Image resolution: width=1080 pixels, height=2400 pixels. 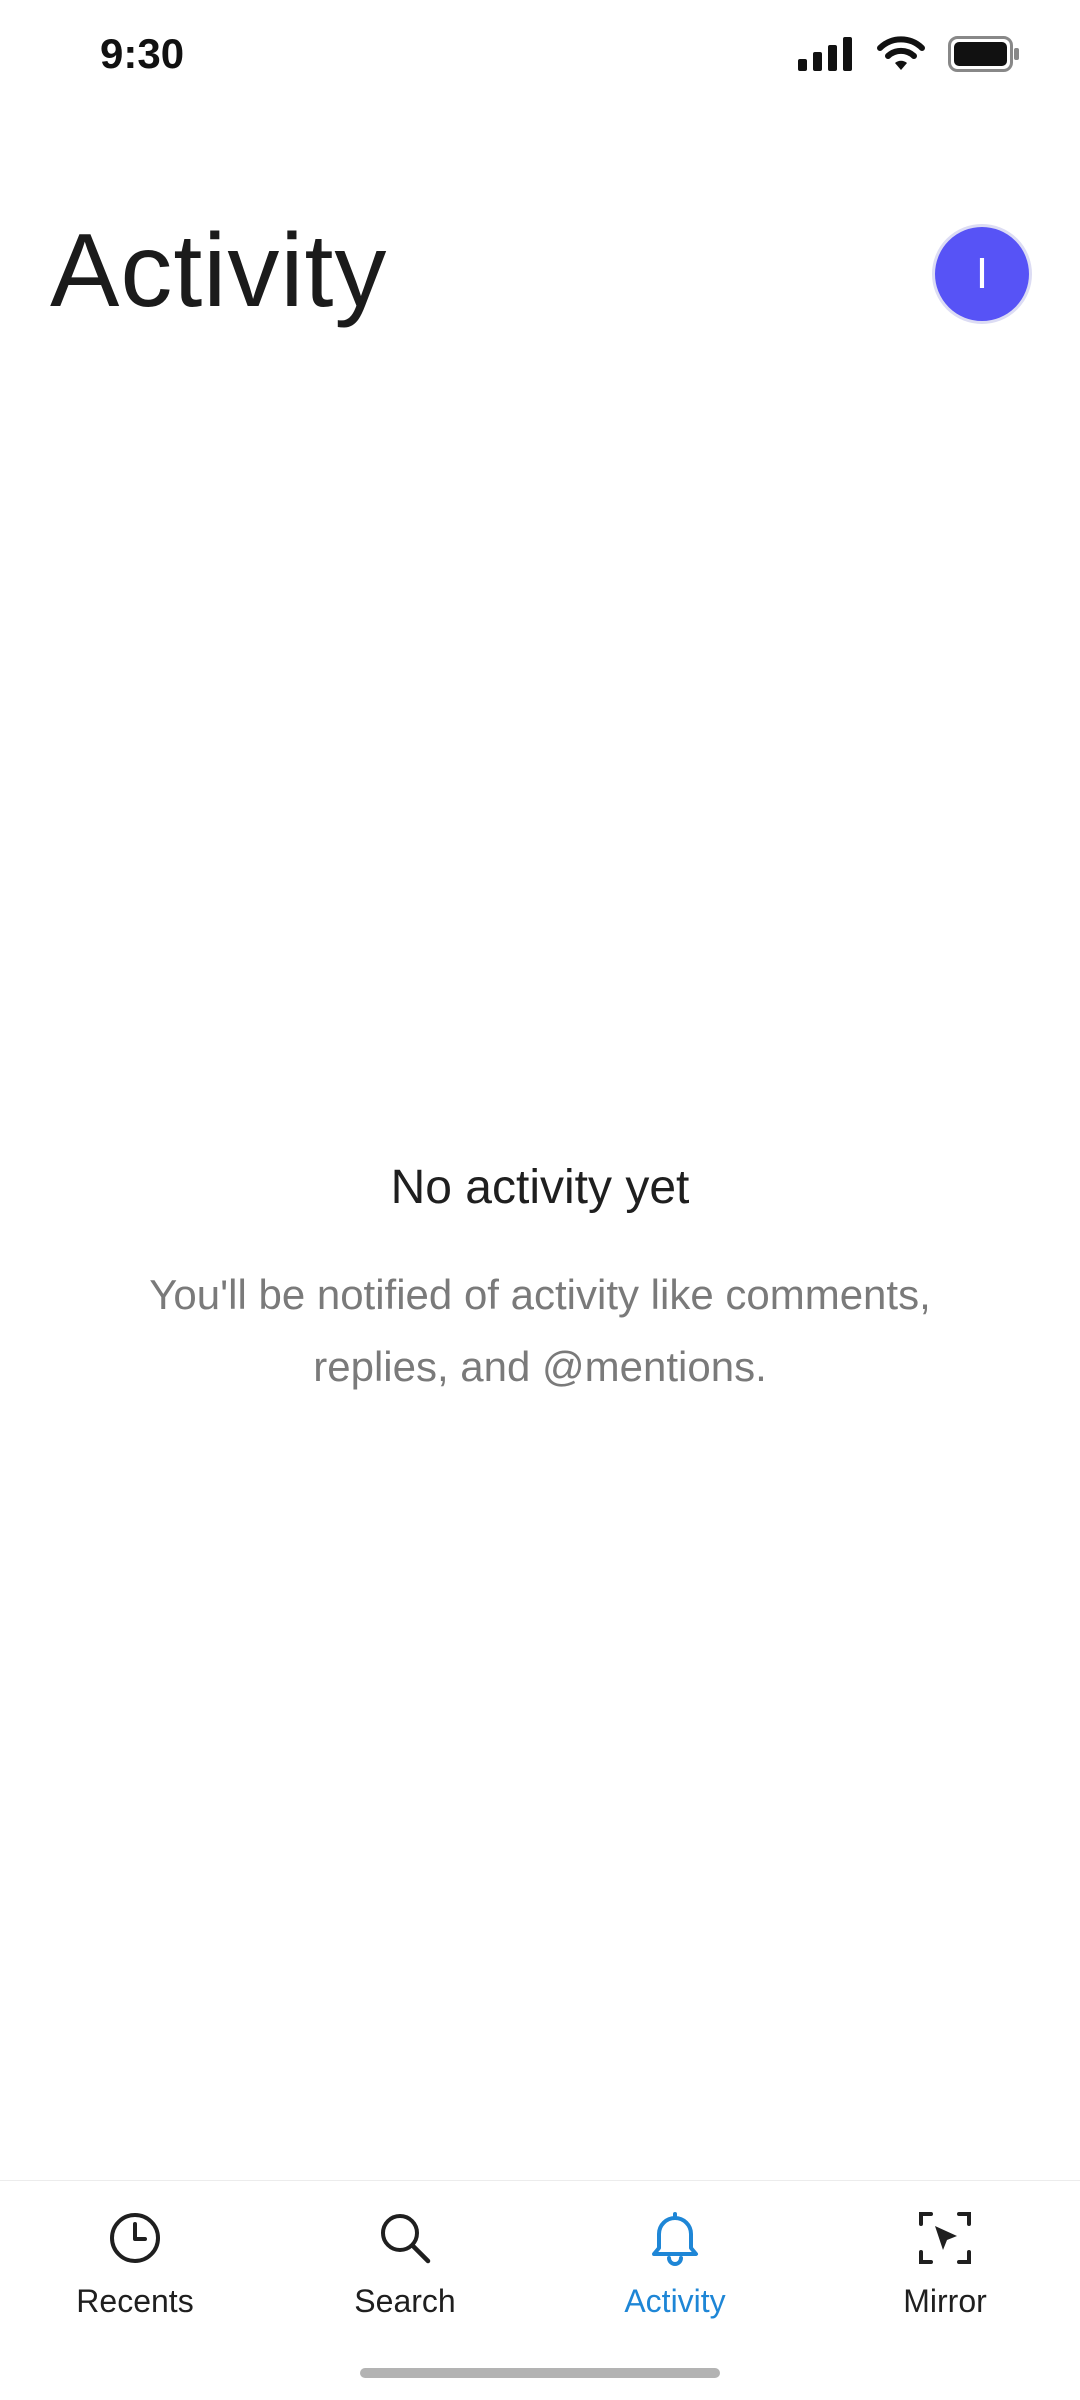 I want to click on clock-icon, so click(x=135, y=2238).